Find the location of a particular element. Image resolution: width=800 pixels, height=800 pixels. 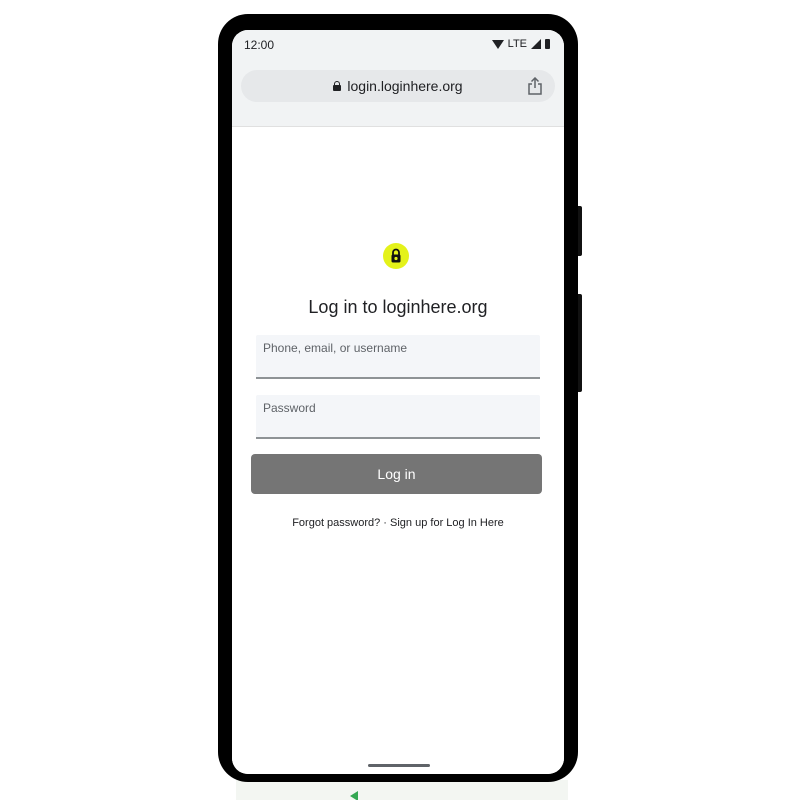

volume-button is located at coordinates (580, 343).